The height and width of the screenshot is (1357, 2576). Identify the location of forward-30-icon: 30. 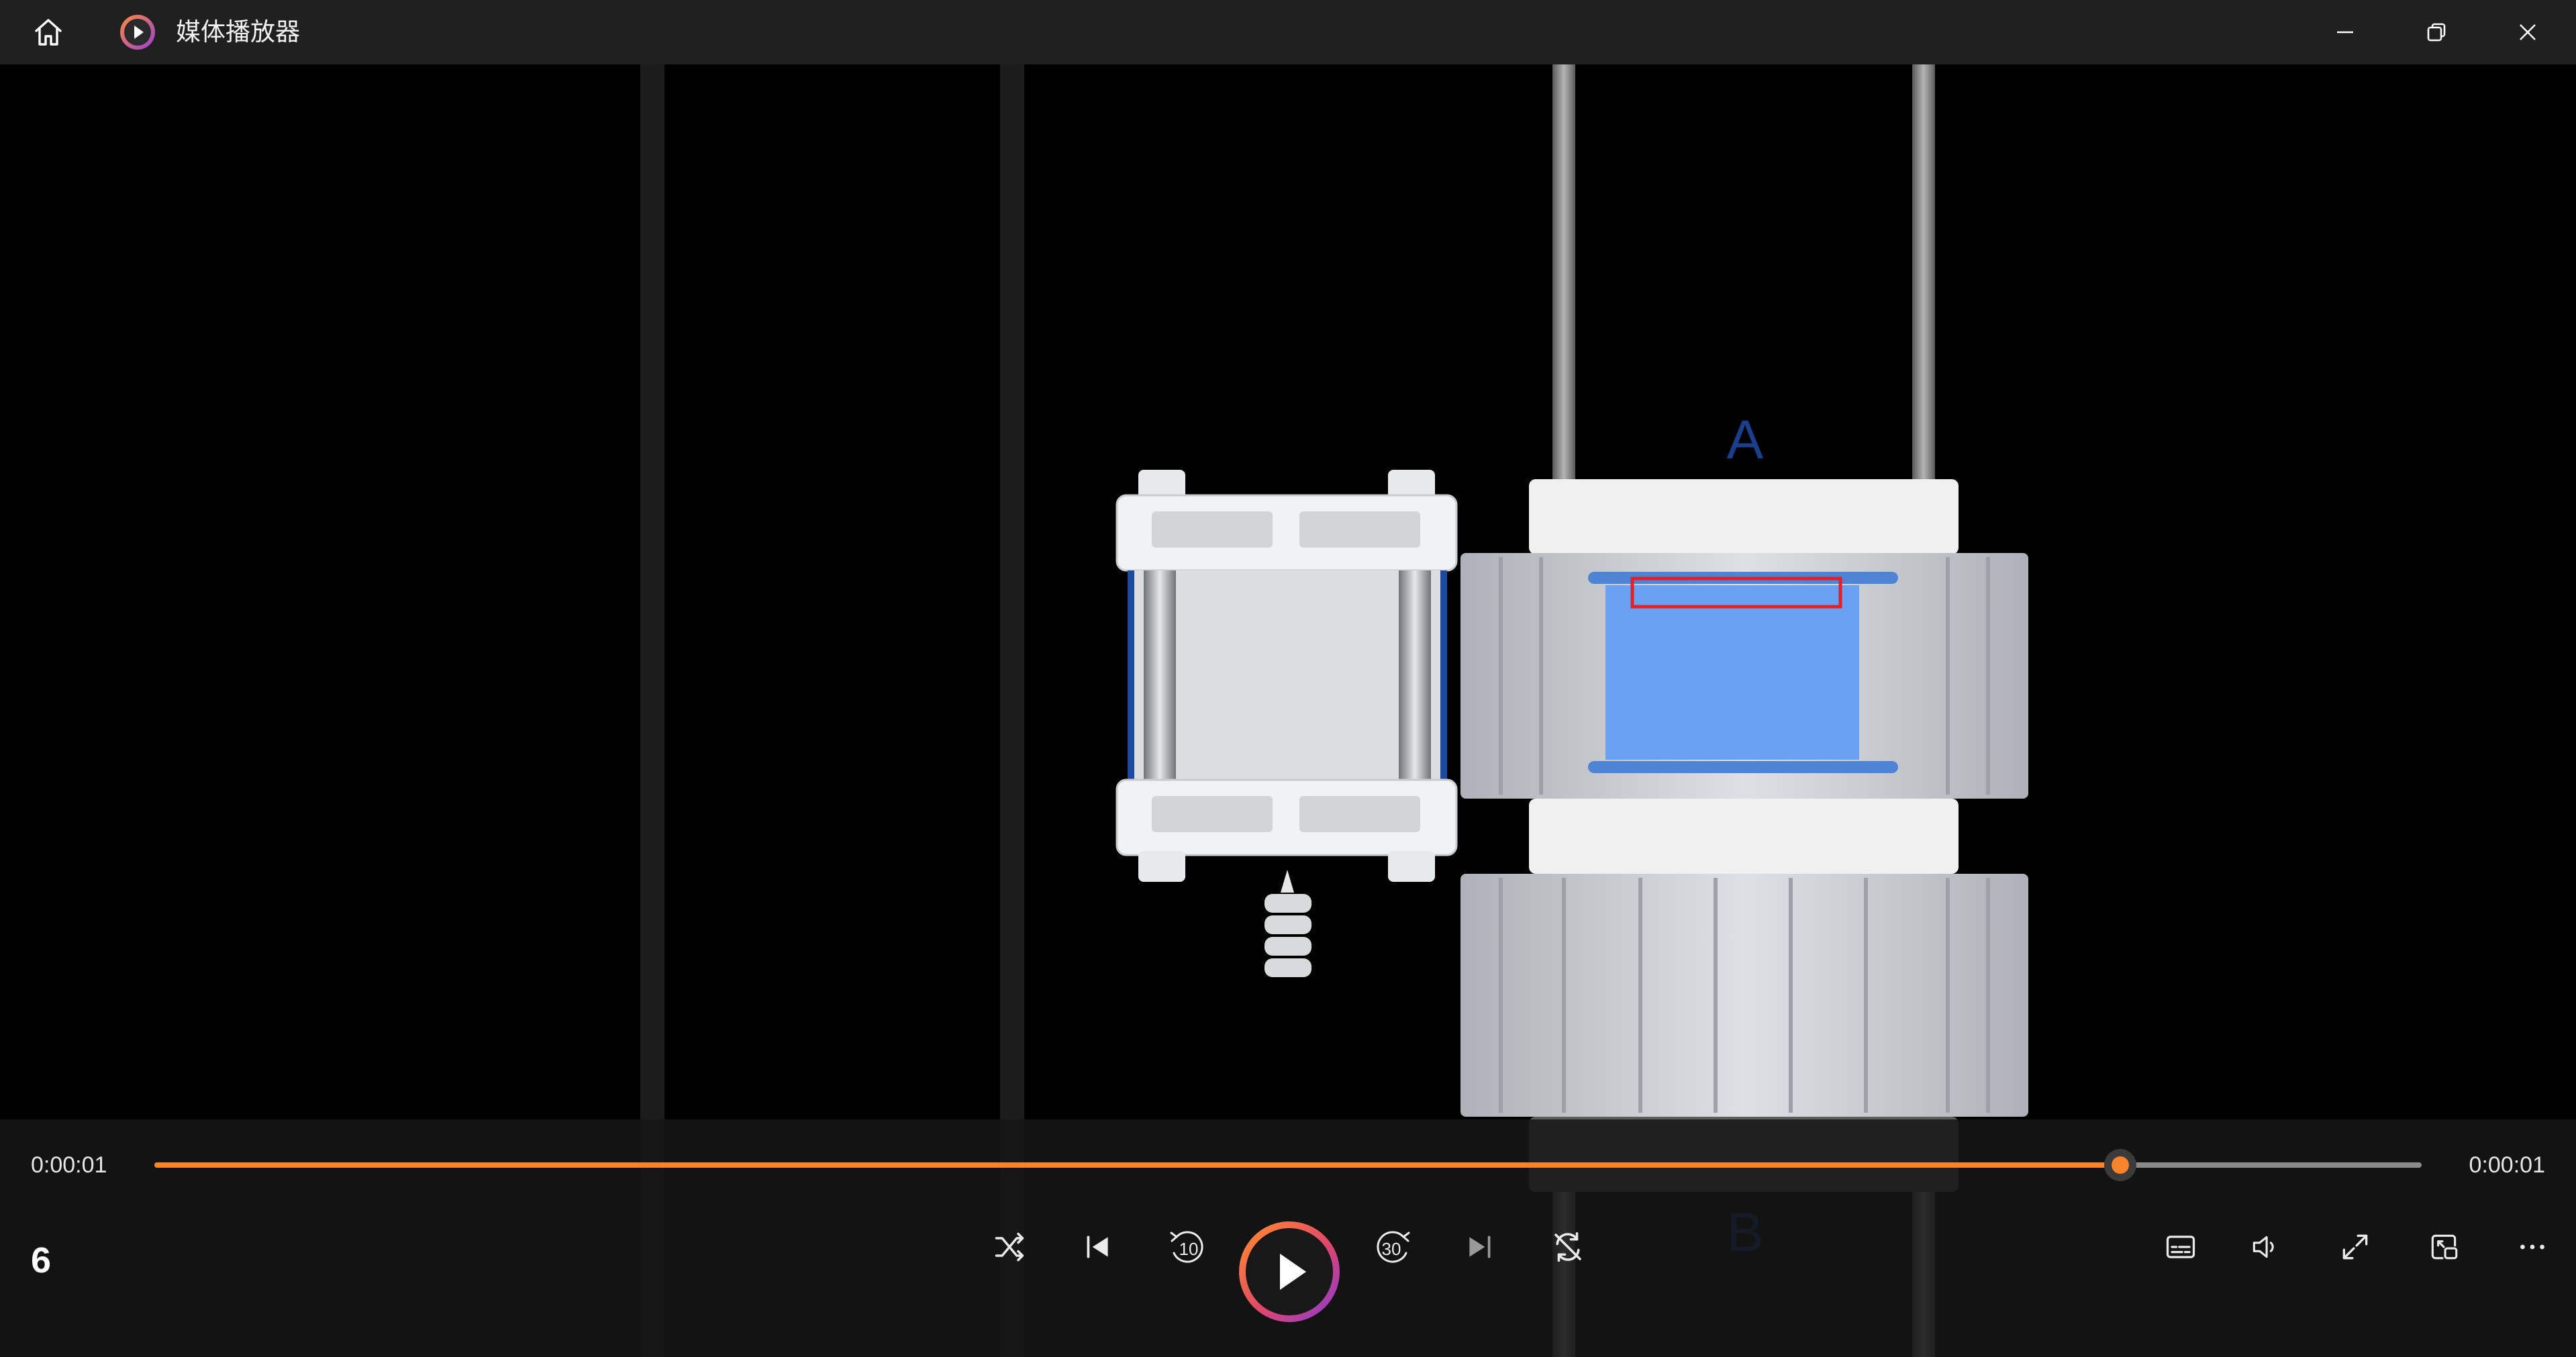
(1393, 1247).